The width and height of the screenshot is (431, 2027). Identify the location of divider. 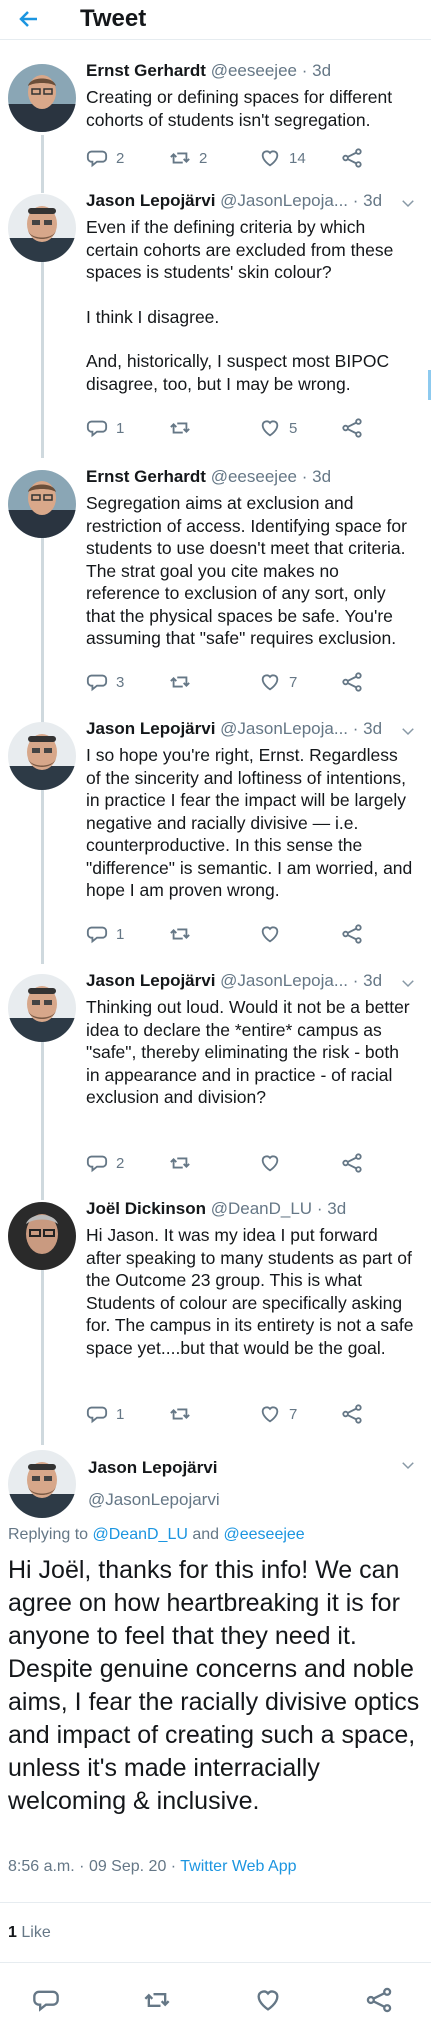
(215, 1962).